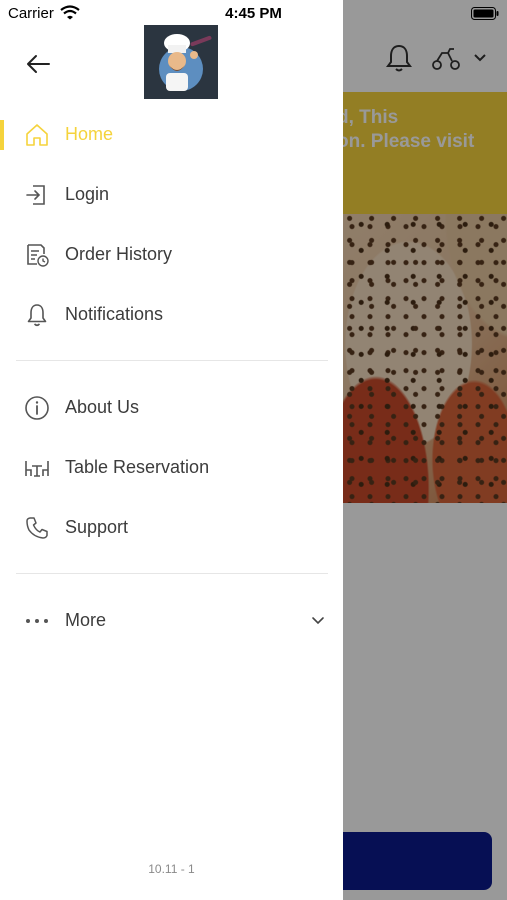 This screenshot has height=900, width=507. What do you see at coordinates (38, 64) in the screenshot?
I see `back-arrow-icon` at bounding box center [38, 64].